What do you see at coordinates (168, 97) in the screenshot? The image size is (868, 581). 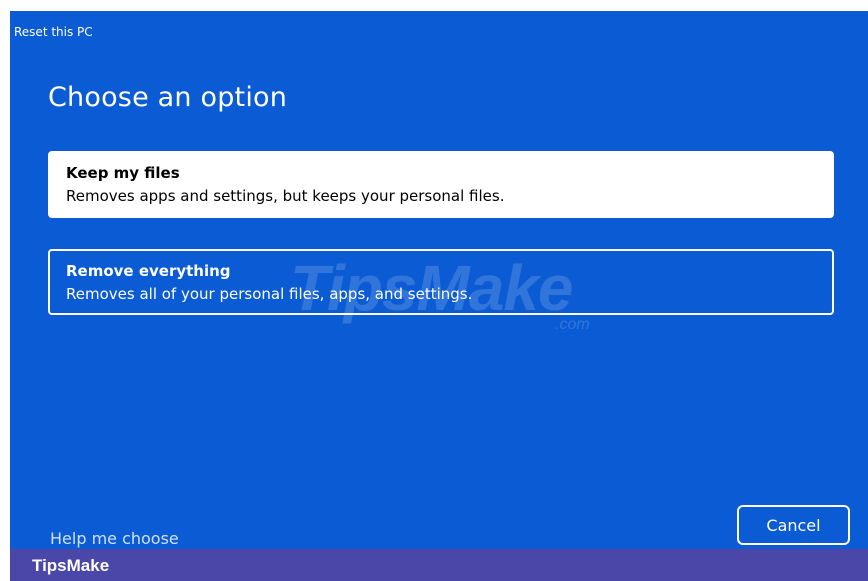 I see `page-title: Choose an option` at bounding box center [168, 97].